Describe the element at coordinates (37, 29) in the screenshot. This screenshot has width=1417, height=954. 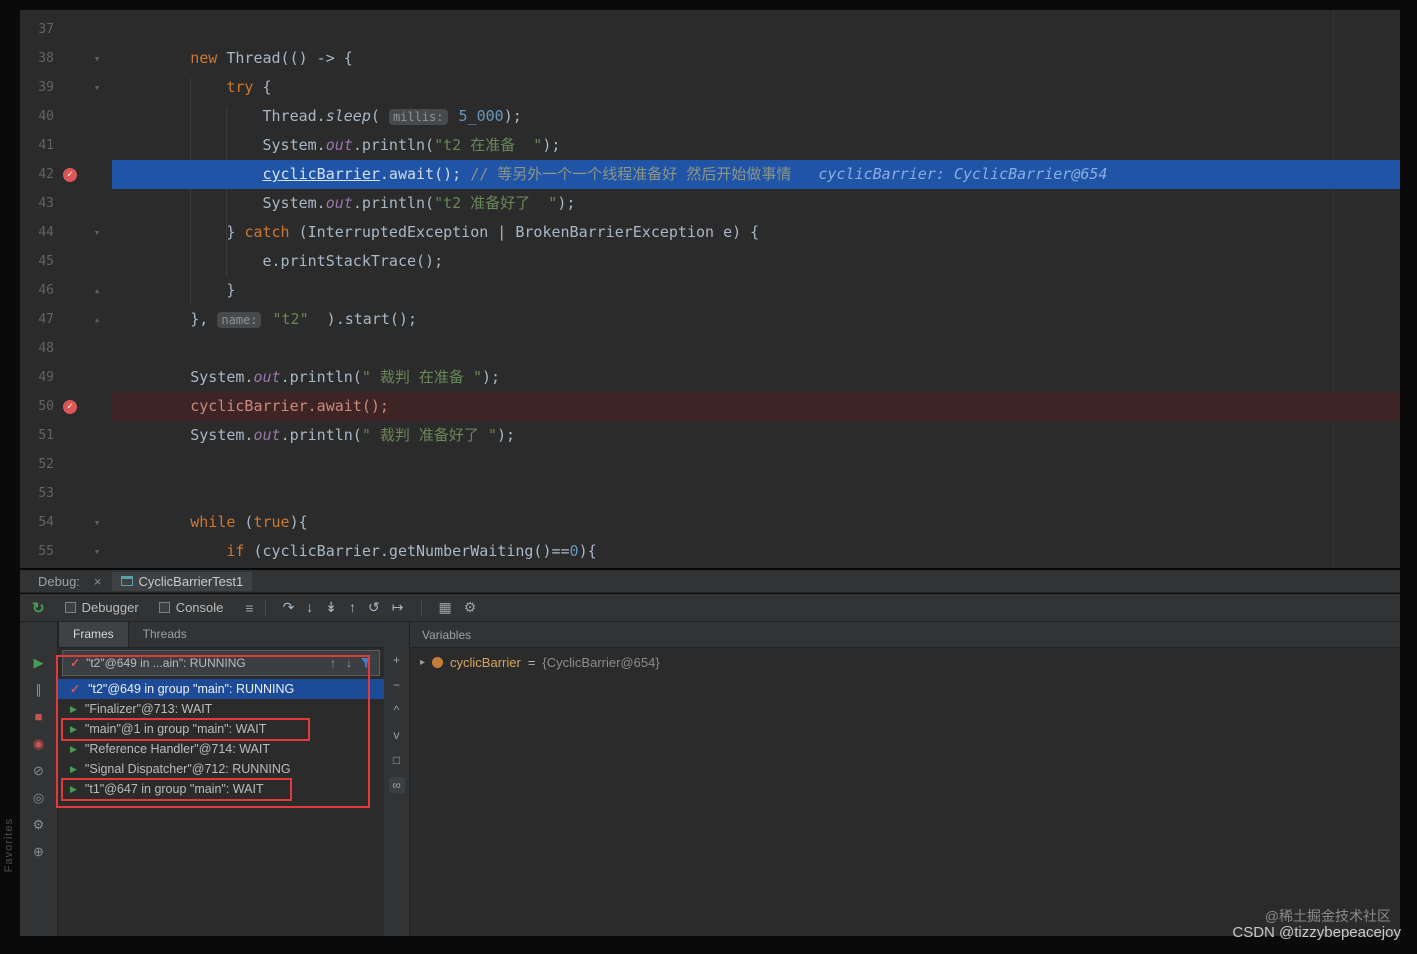
I see `line-number: 37` at that location.